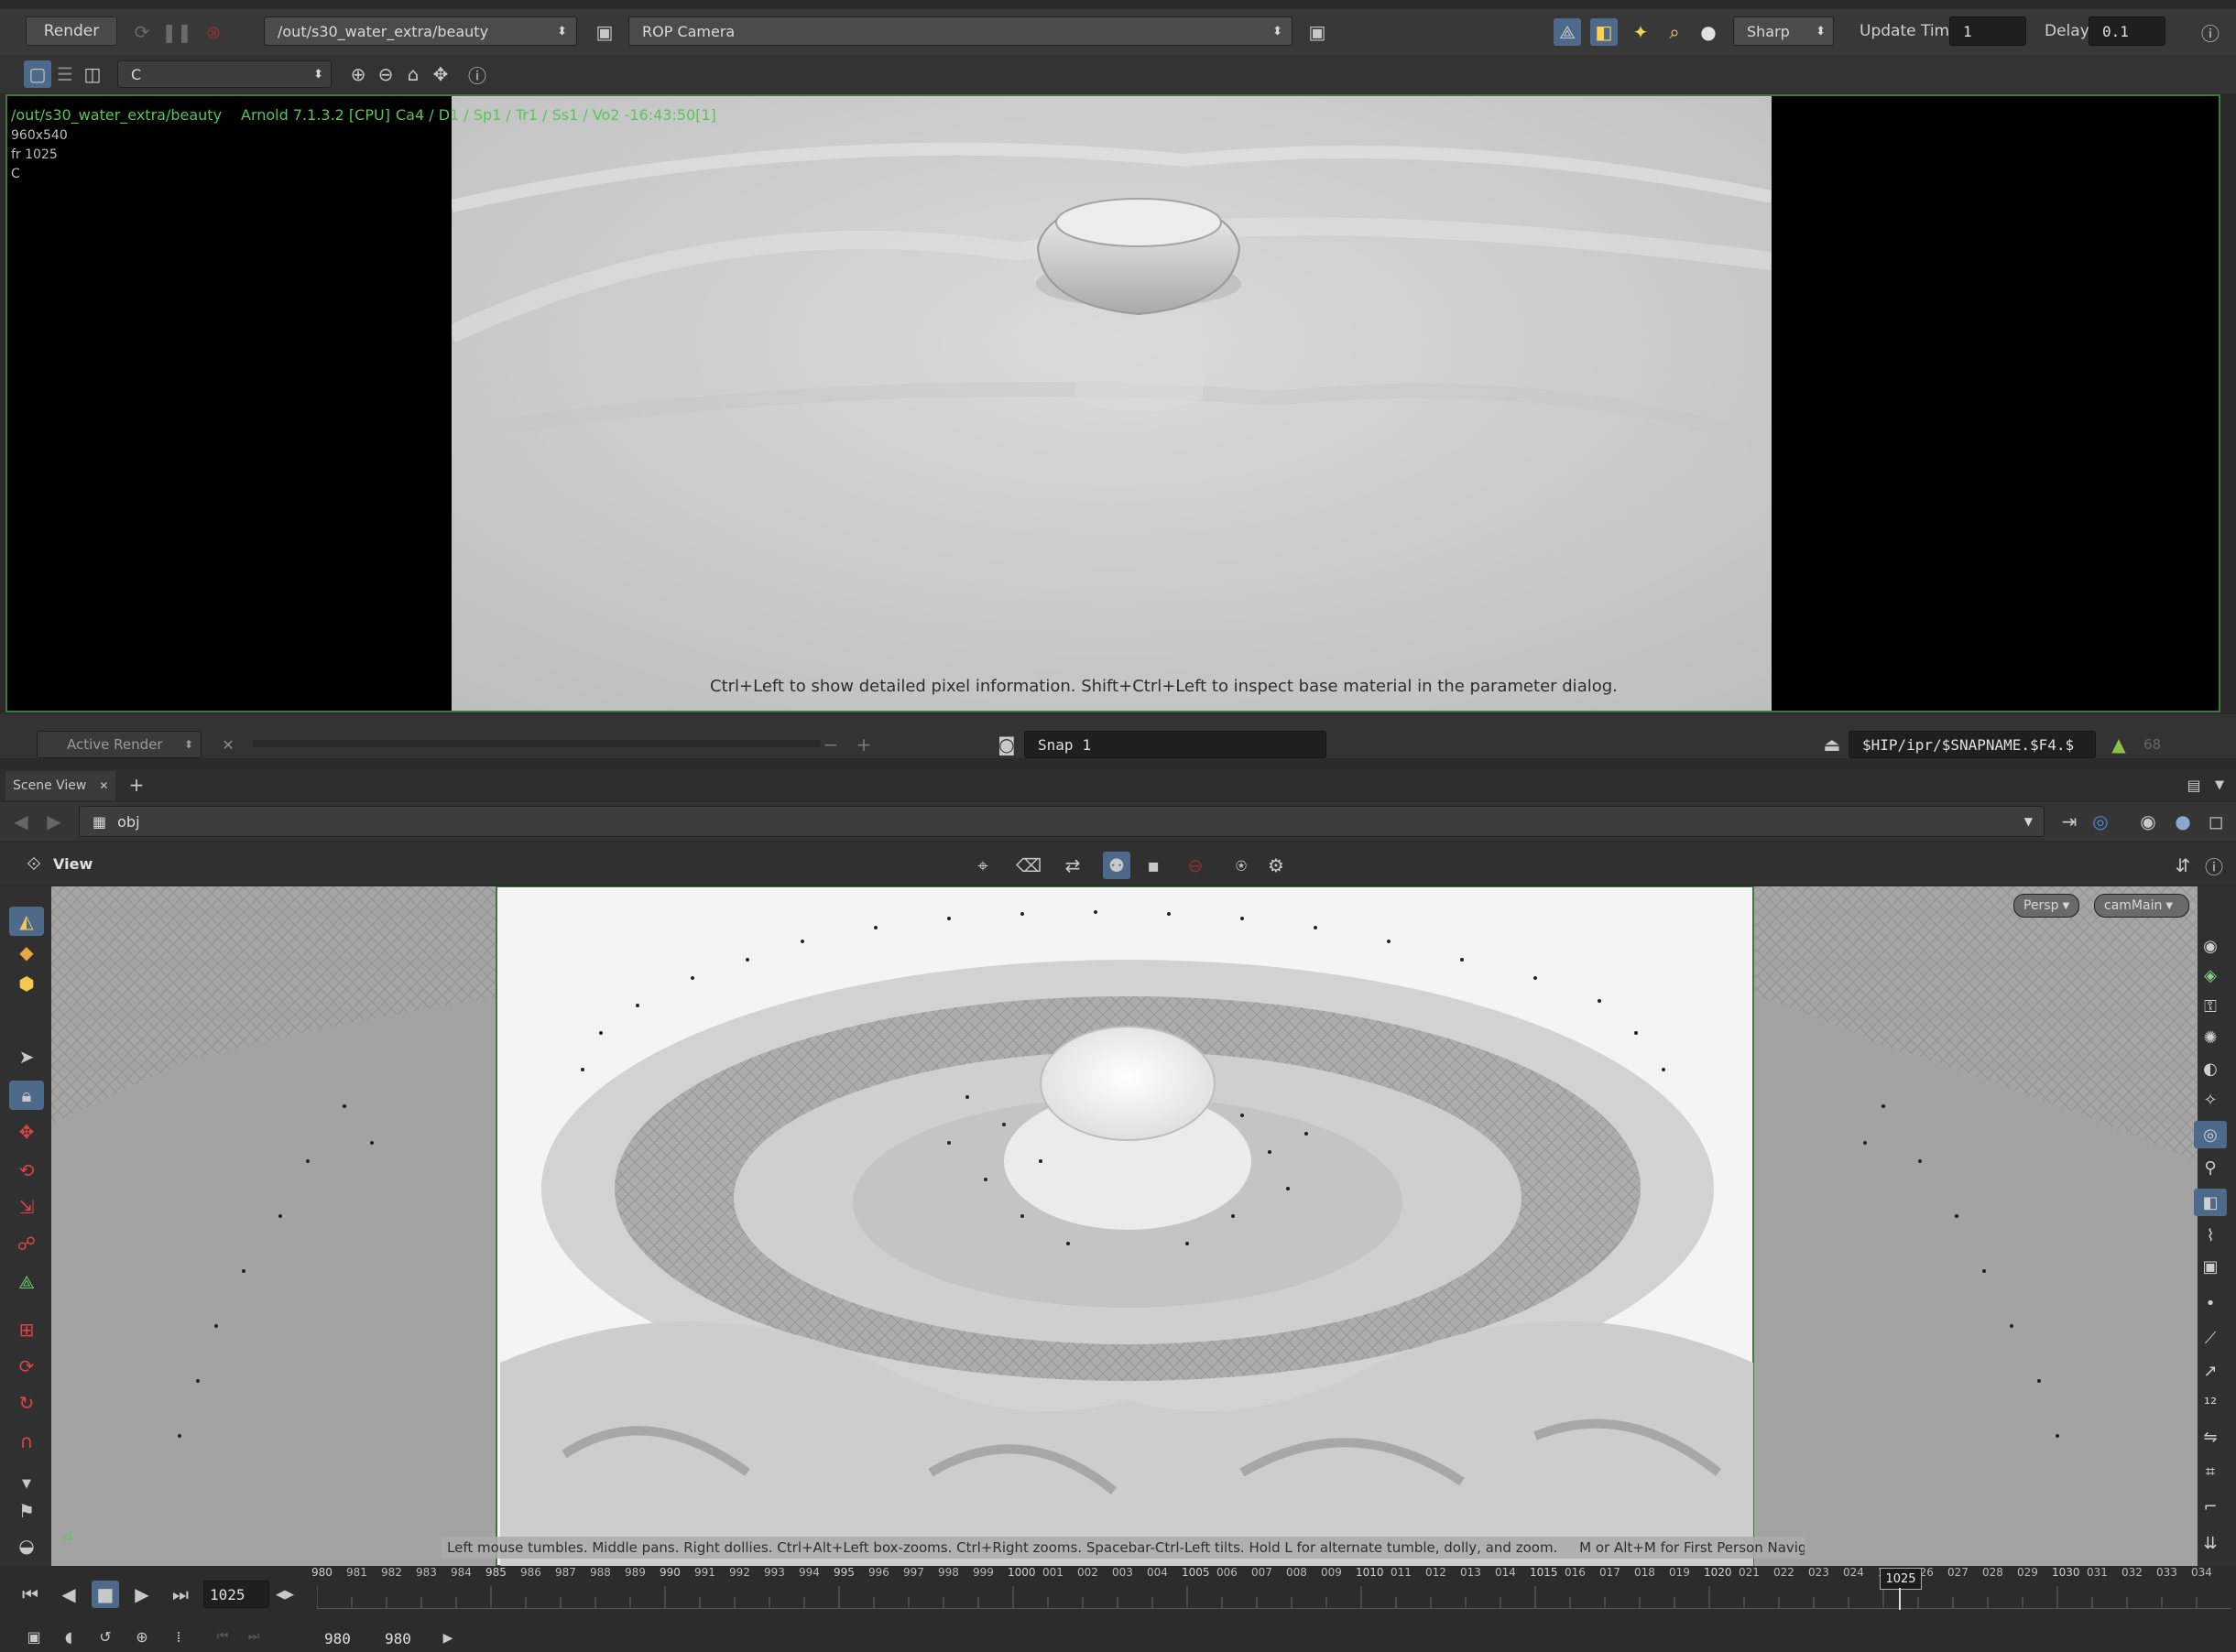 This screenshot has width=2236, height=1652. I want to click on scale-tool-icon: ⇲, so click(26, 1207).